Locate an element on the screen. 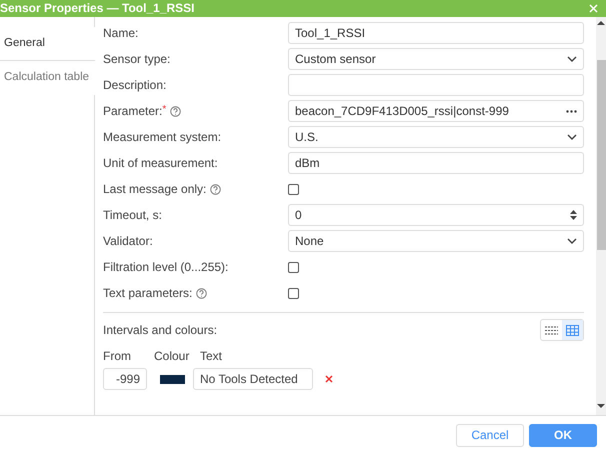 The width and height of the screenshot is (606, 454). window-title: Sensor Properties — Tool_1_RSSI is located at coordinates (97, 8).